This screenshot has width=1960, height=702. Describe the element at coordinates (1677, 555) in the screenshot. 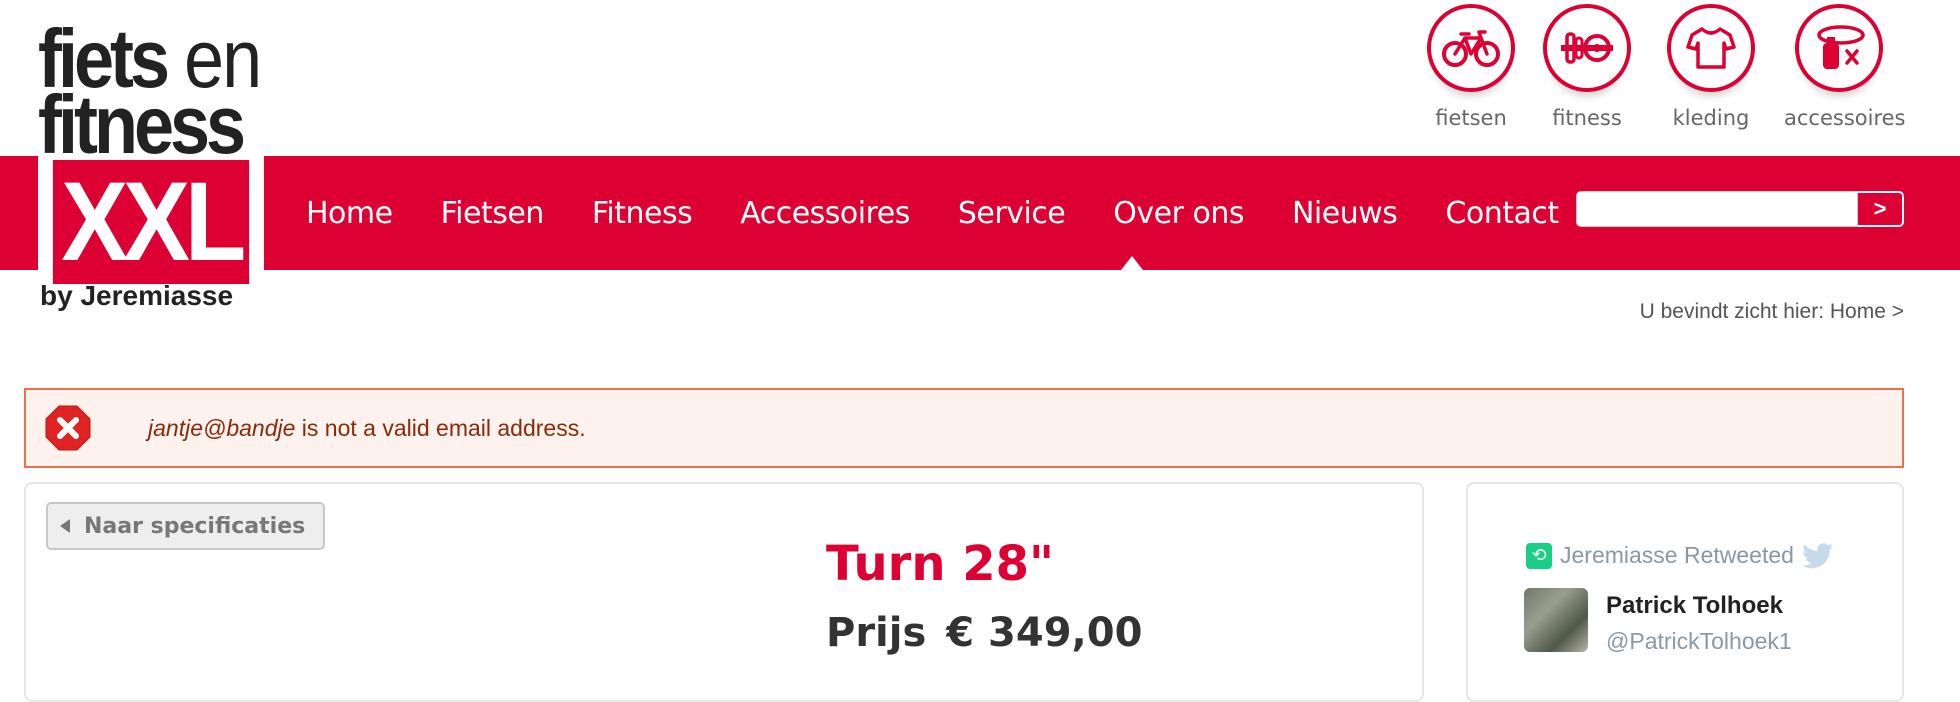

I see `retweet-text: Jeremiasse Retweeted` at that location.